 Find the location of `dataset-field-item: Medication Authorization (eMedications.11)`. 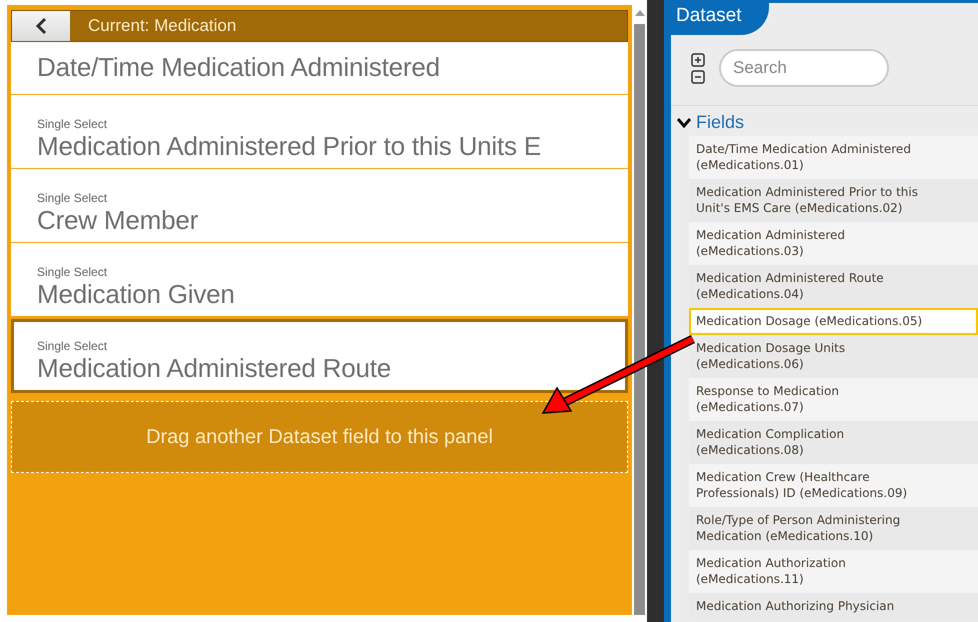

dataset-field-item: Medication Authorization (eMedications.11) is located at coordinates (833, 571).